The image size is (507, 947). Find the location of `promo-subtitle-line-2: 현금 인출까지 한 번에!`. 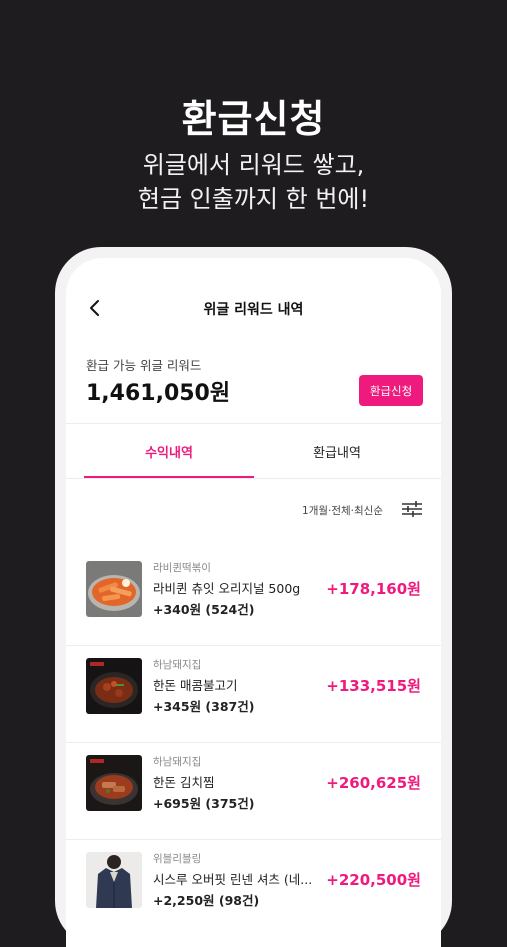

promo-subtitle-line-2: 현금 인출까지 한 번에! is located at coordinates (253, 199).